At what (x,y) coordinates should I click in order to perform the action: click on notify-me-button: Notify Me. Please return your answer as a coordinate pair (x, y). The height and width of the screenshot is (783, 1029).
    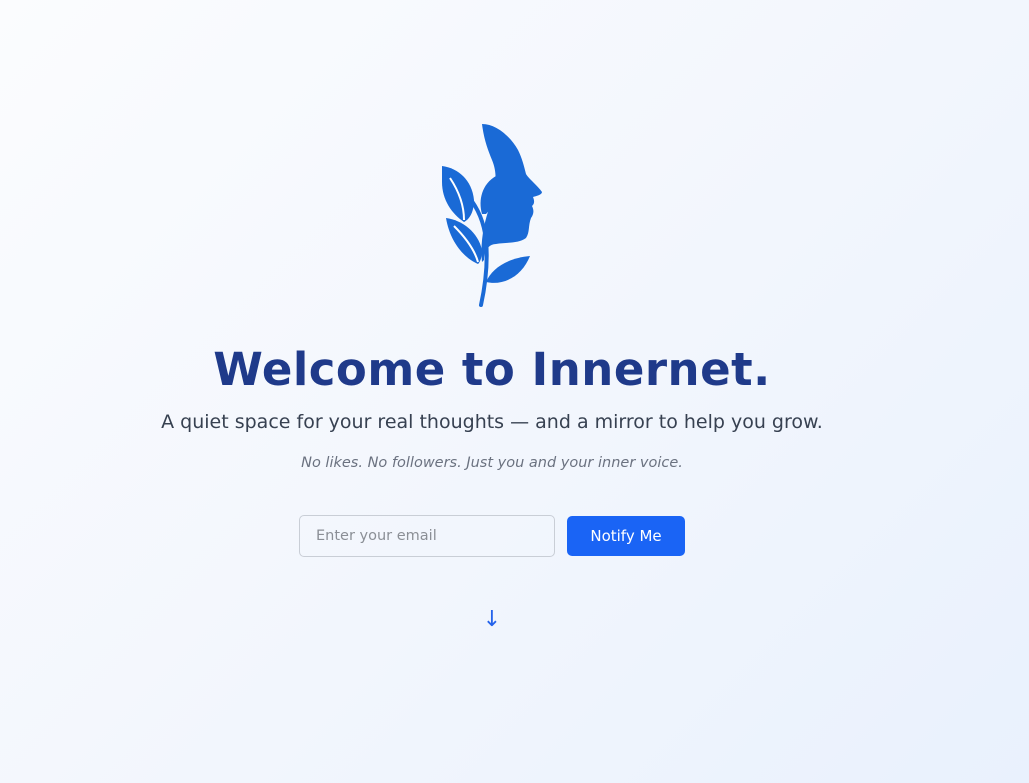
    Looking at the image, I should click on (626, 536).